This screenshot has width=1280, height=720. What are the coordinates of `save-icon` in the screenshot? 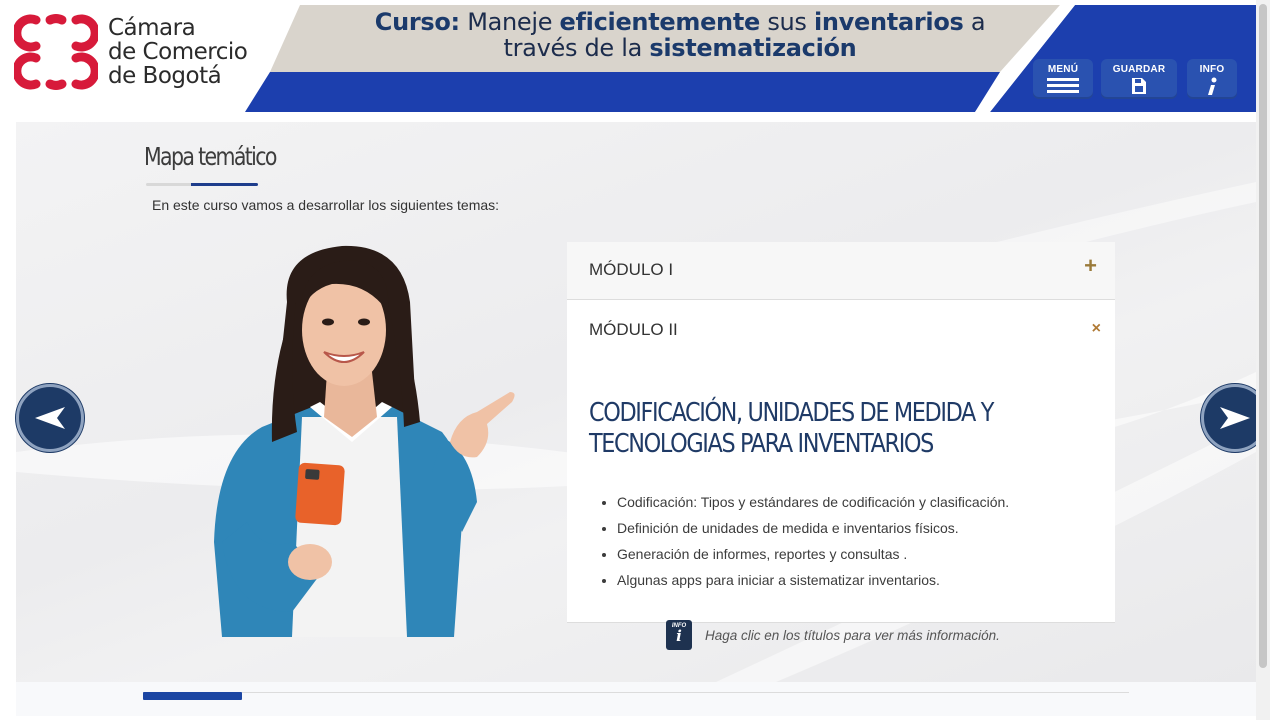 It's located at (1139, 86).